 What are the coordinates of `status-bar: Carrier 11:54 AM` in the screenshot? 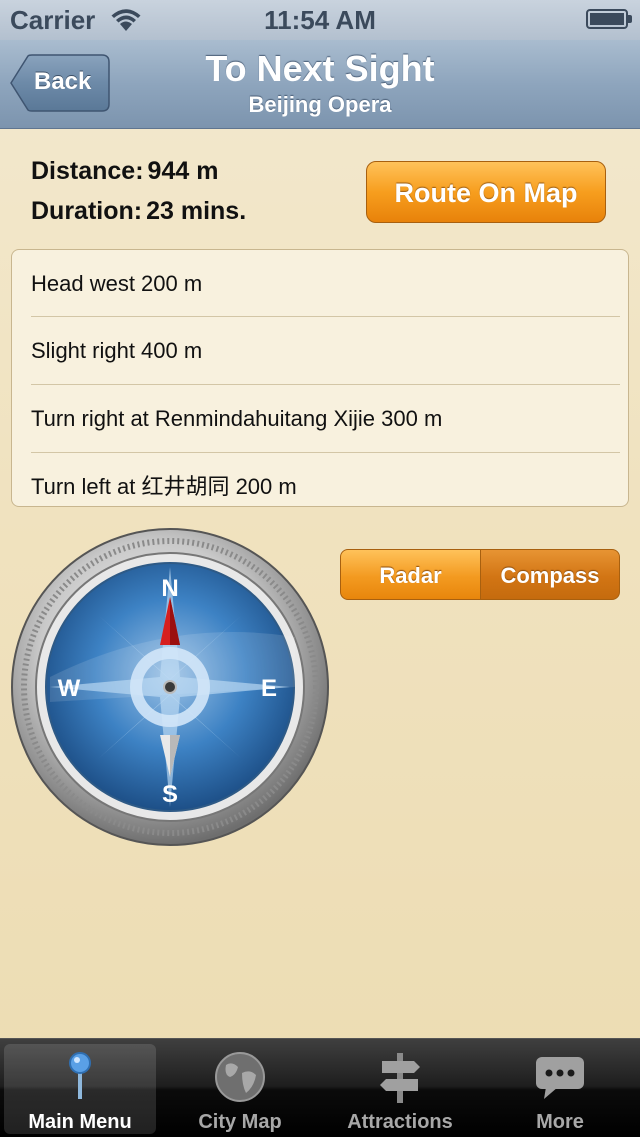 It's located at (320, 20).